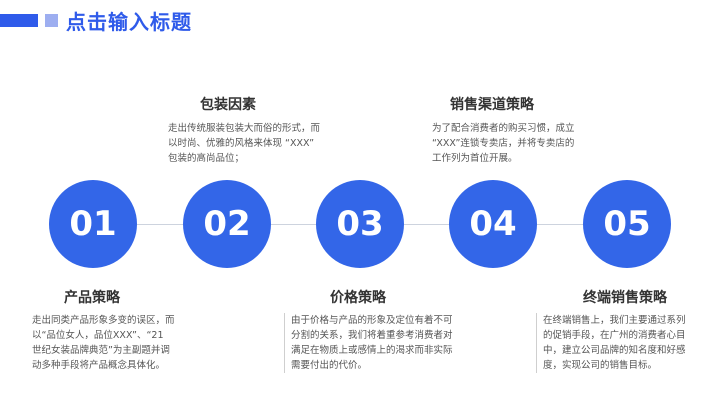 The width and height of the screenshot is (720, 405). I want to click on step-05-line: 在终端销售上，我们主要通过系列, so click(614, 320).